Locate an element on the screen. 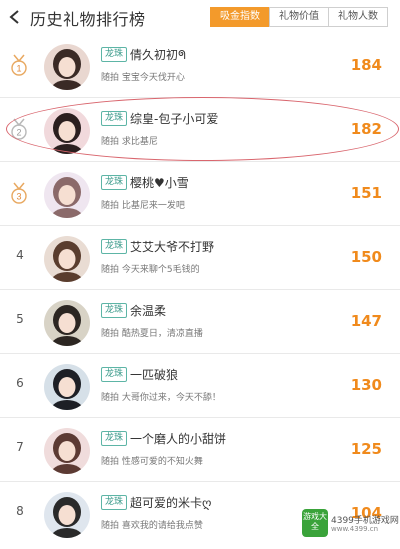  tab-gift-count: 礼物人数 is located at coordinates (358, 17).